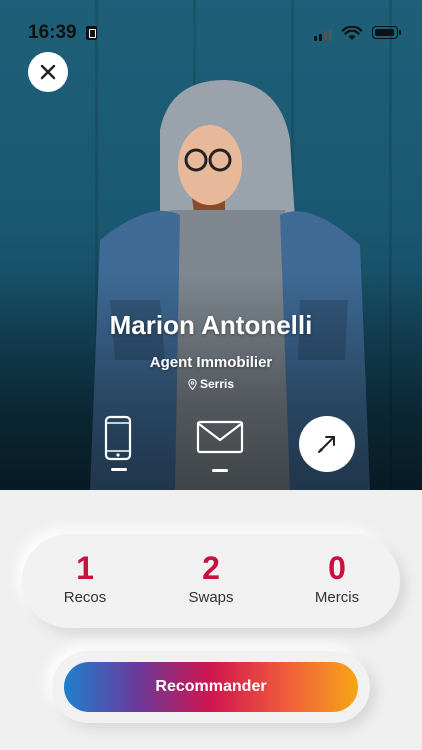 Image resolution: width=422 pixels, height=750 pixels. What do you see at coordinates (211, 362) in the screenshot?
I see `profile-job-title: Agent Immobilier` at bounding box center [211, 362].